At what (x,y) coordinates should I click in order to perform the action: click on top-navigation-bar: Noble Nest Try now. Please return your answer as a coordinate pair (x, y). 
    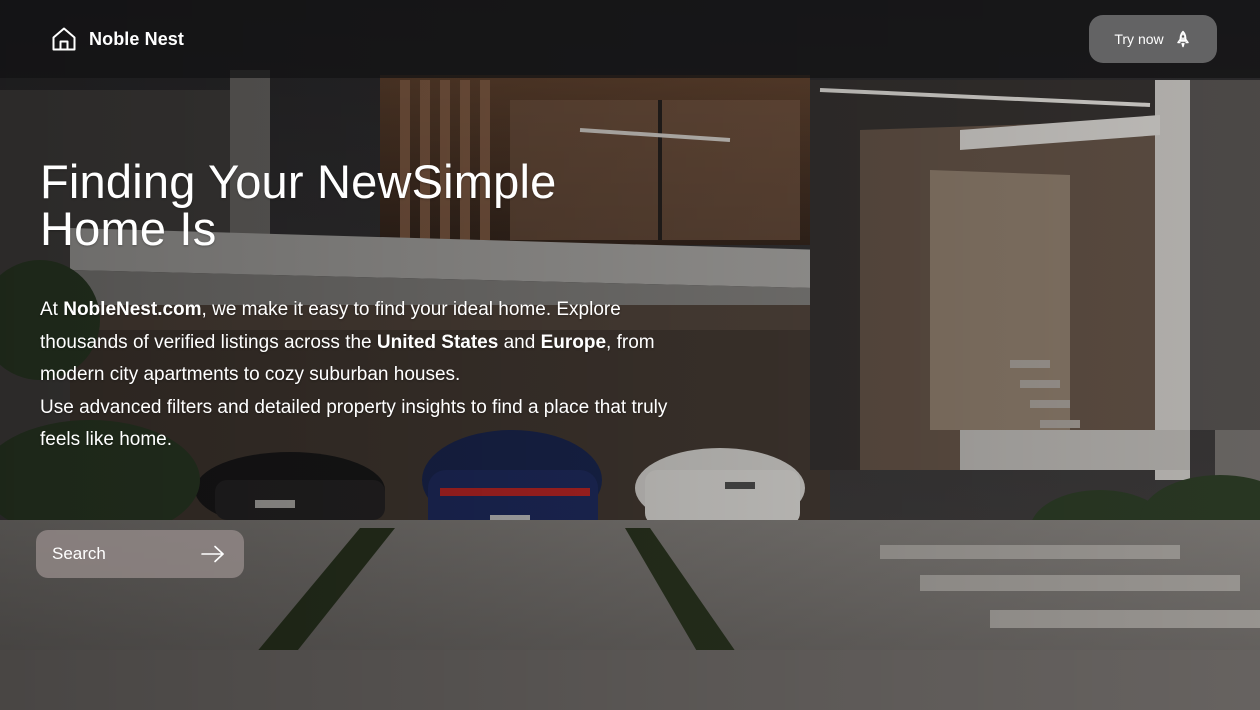
    Looking at the image, I should click on (630, 39).